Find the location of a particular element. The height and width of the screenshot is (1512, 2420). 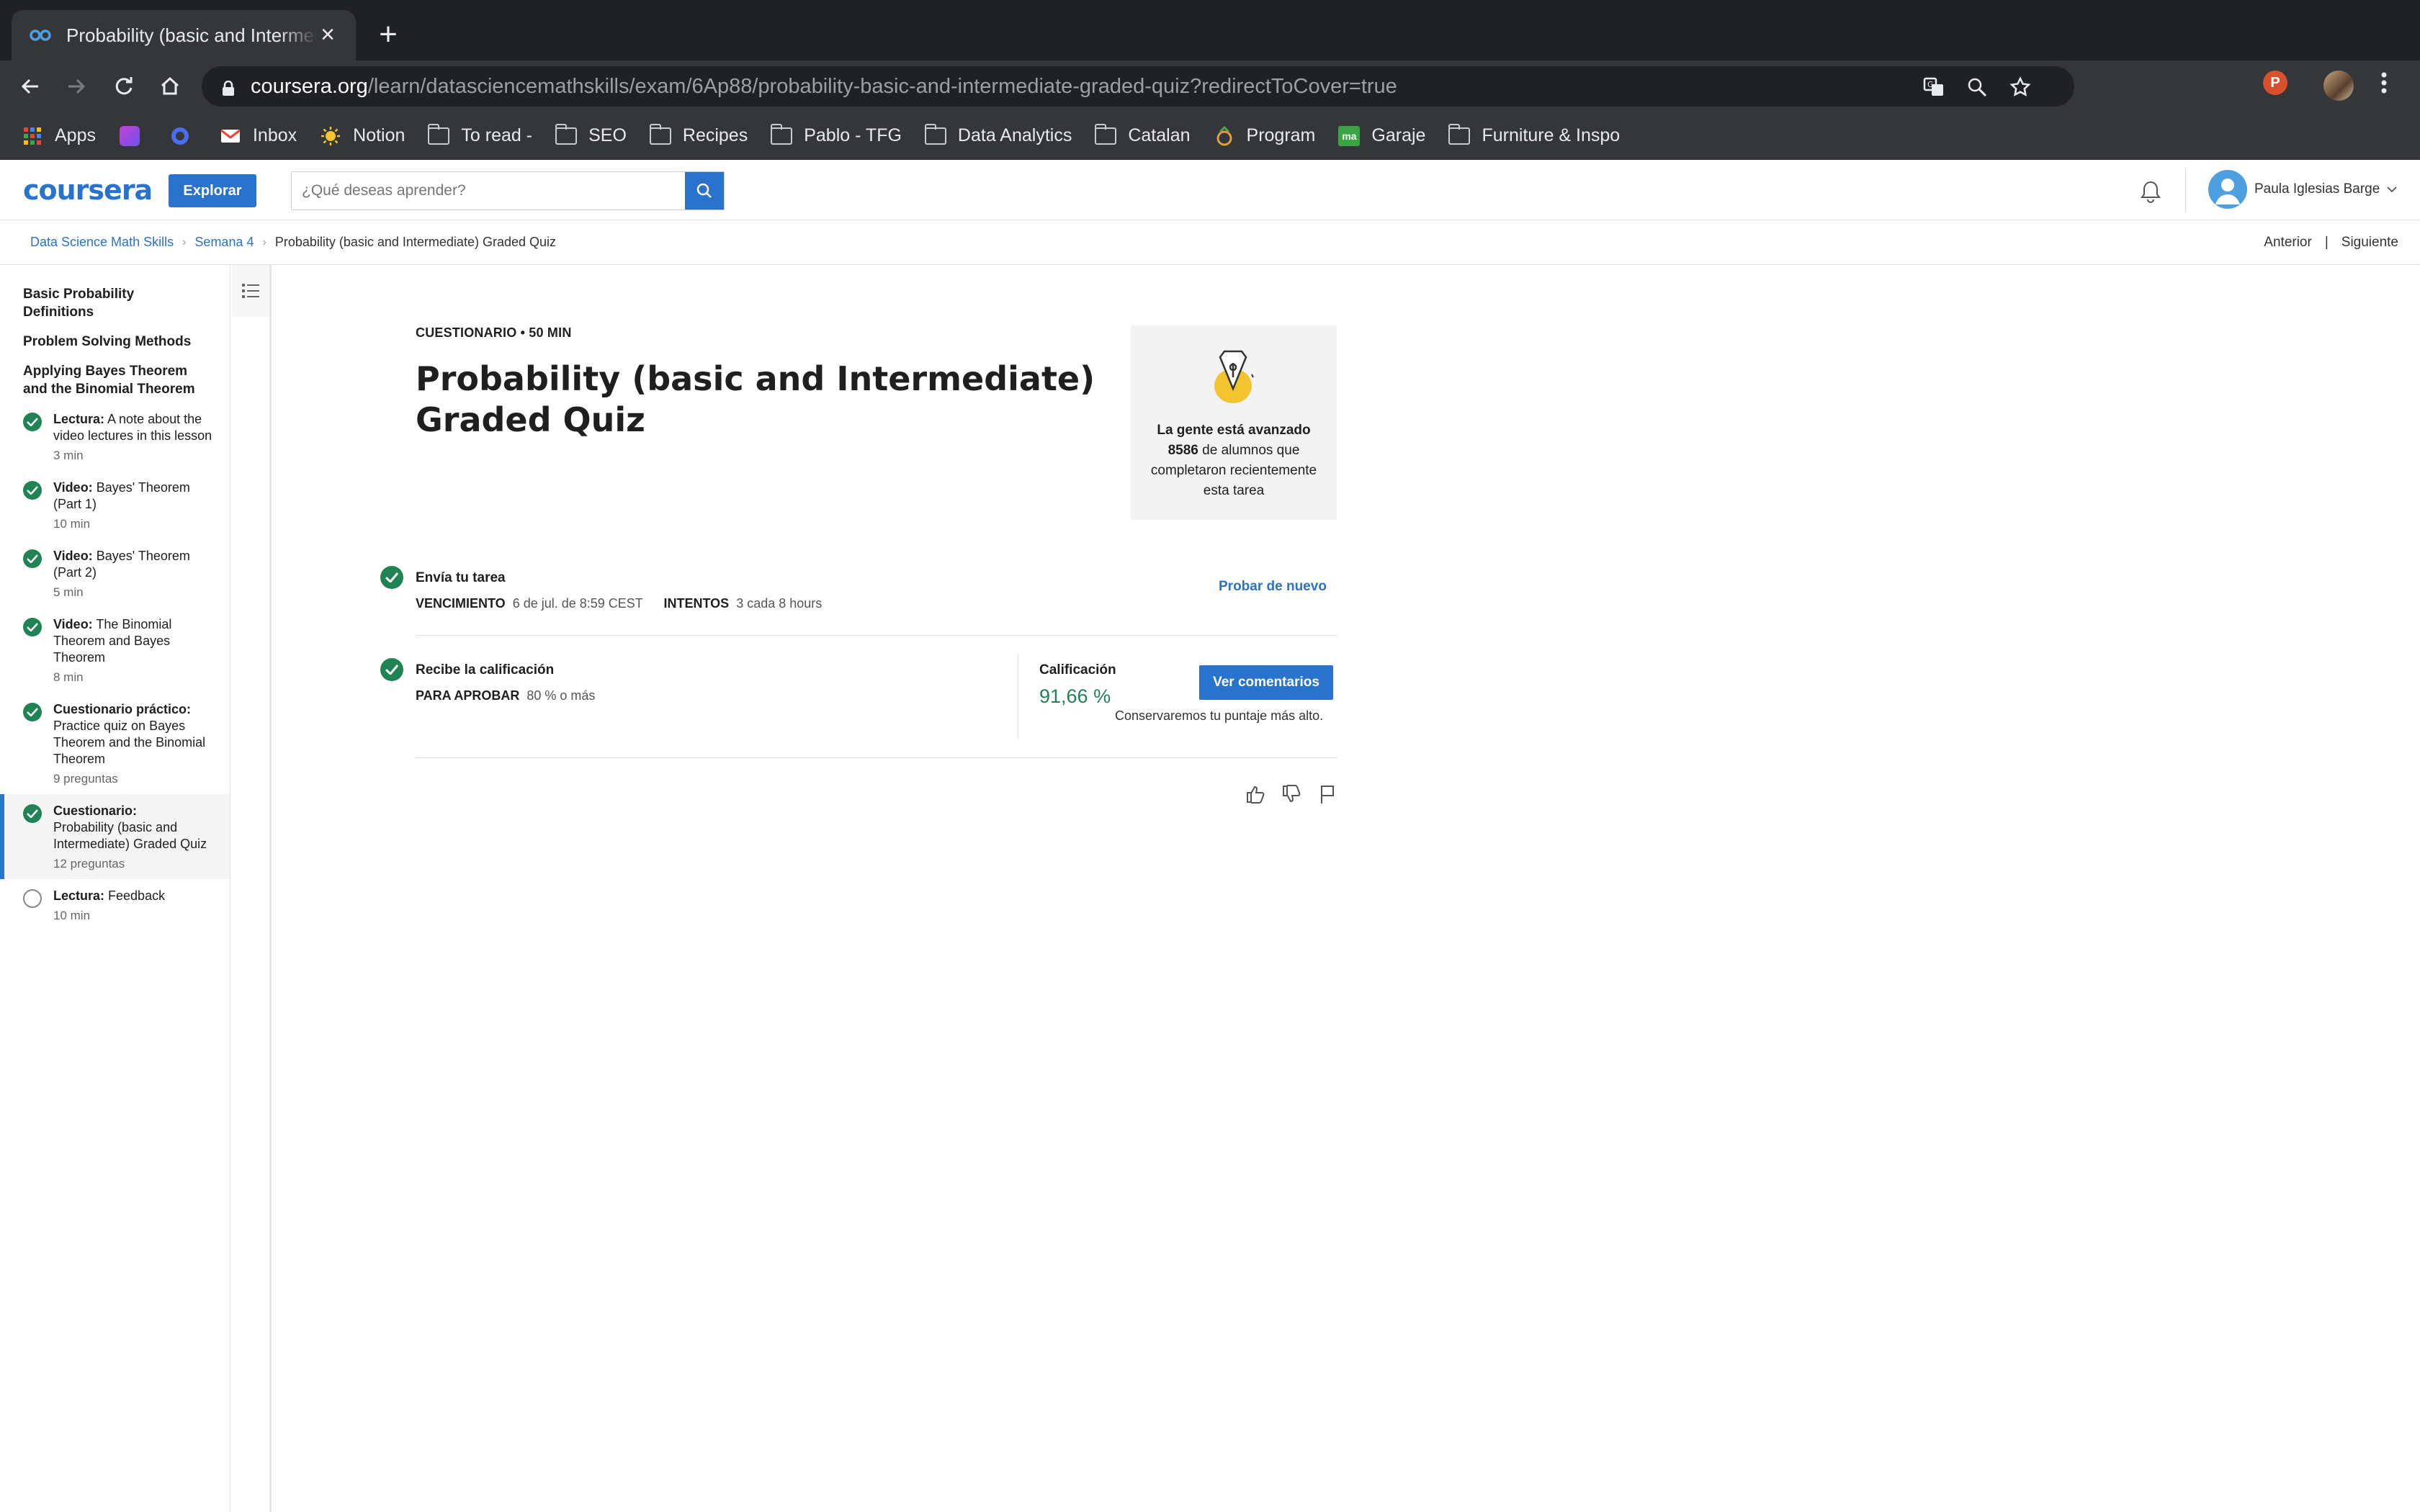

profile-avatar is located at coordinates (2338, 86).